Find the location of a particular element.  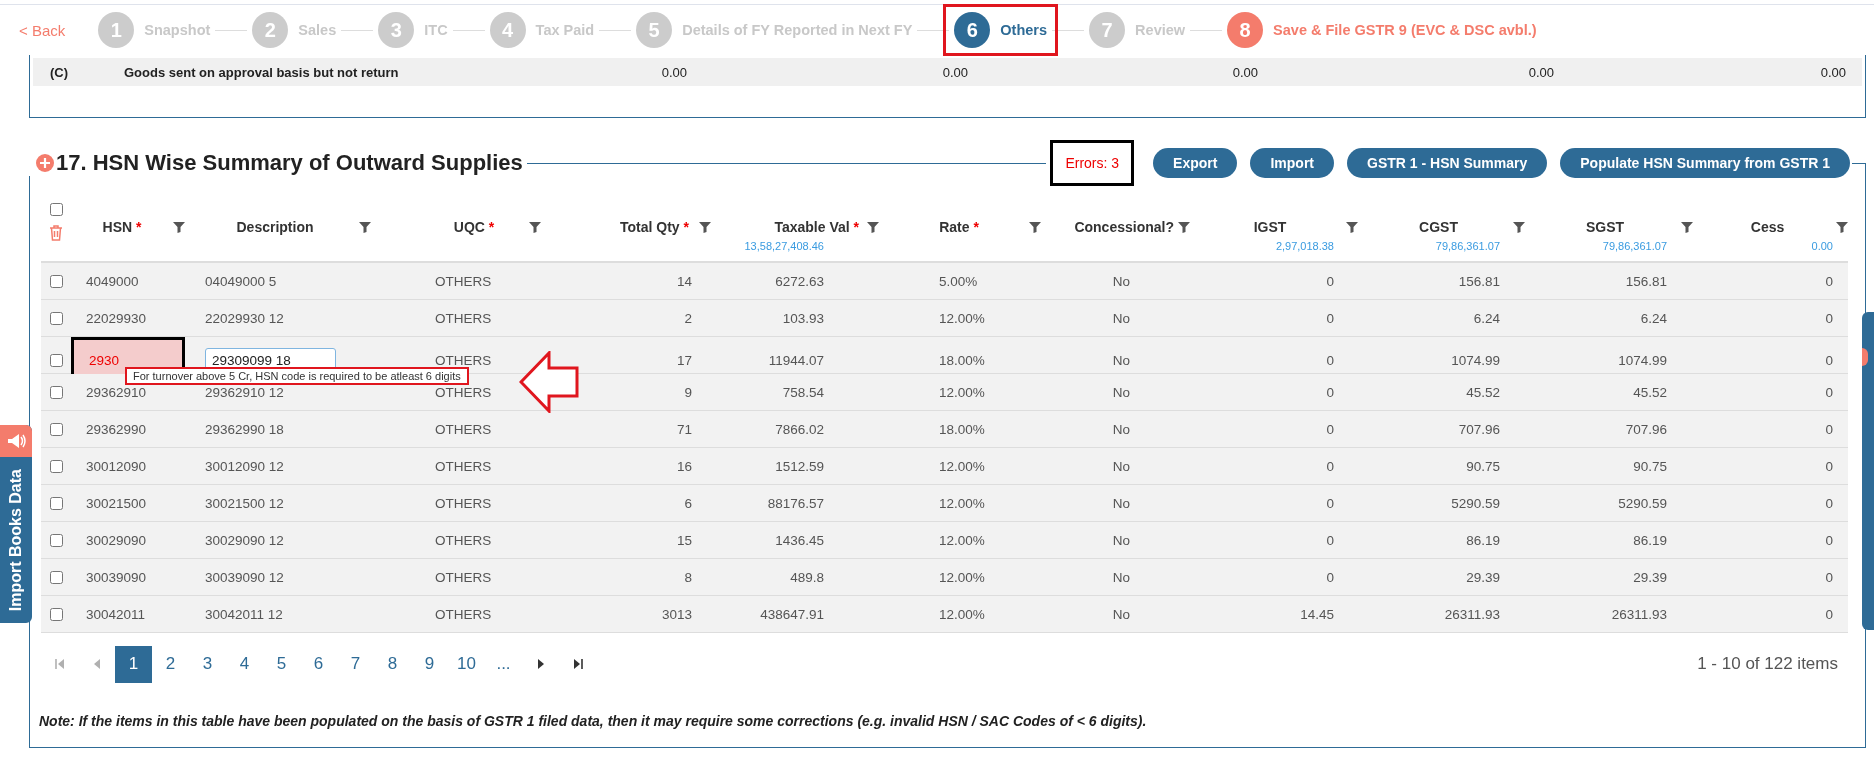

table-row: 29362990 29362990 18 OTHERS 71 7866.02 18.00% No 0 707.96 707.96 0 is located at coordinates (944, 429).